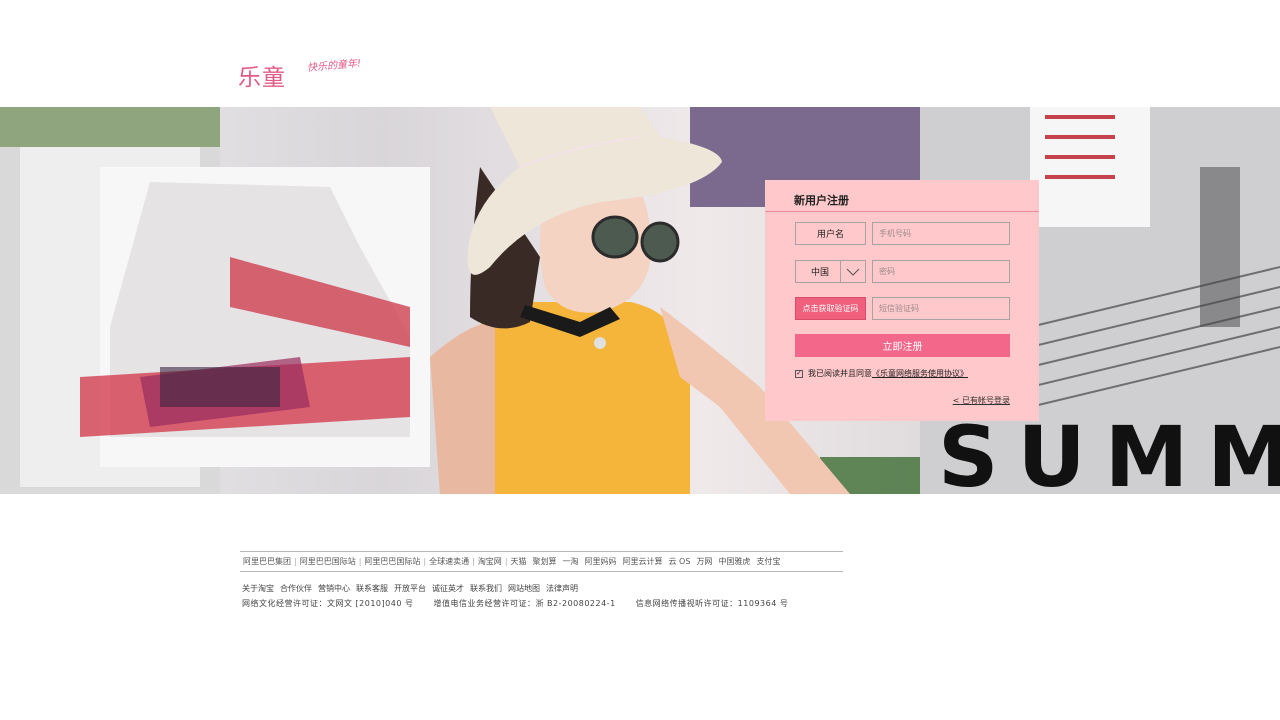 The height and width of the screenshot is (720, 1280). I want to click on footer-secondary-link: 联系我们, so click(486, 588).